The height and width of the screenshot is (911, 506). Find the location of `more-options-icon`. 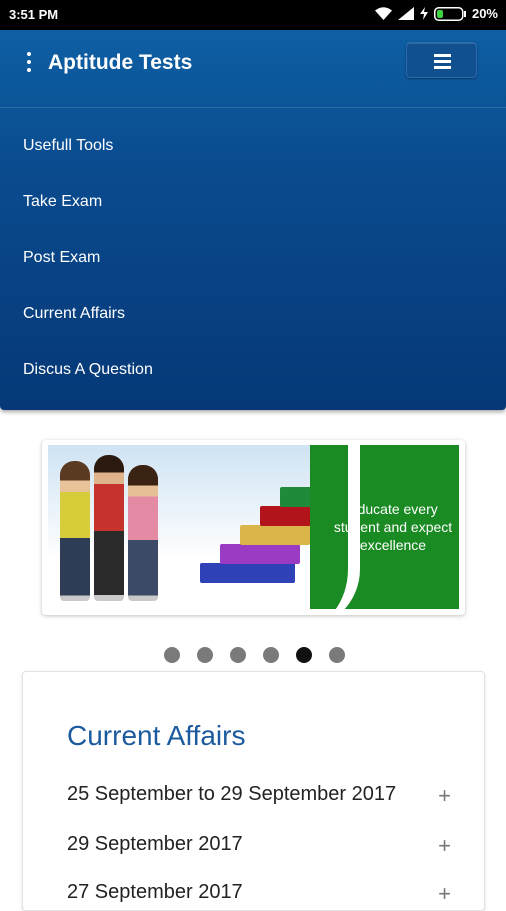

more-options-icon is located at coordinates (29, 63).